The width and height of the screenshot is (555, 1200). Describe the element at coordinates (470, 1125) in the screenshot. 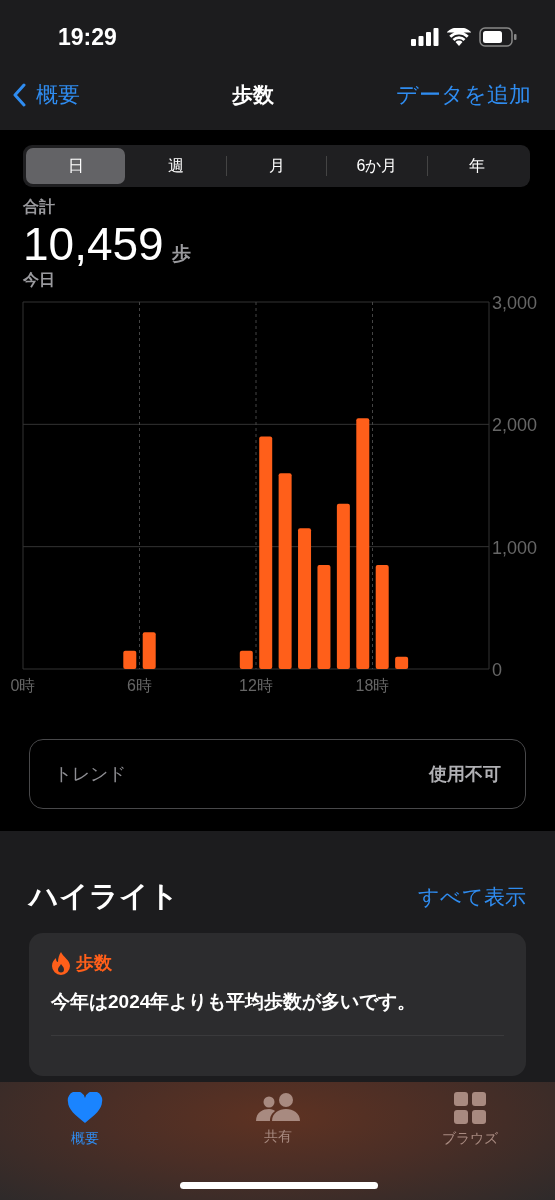

I see `tab-bar-item: ブラウズ` at that location.